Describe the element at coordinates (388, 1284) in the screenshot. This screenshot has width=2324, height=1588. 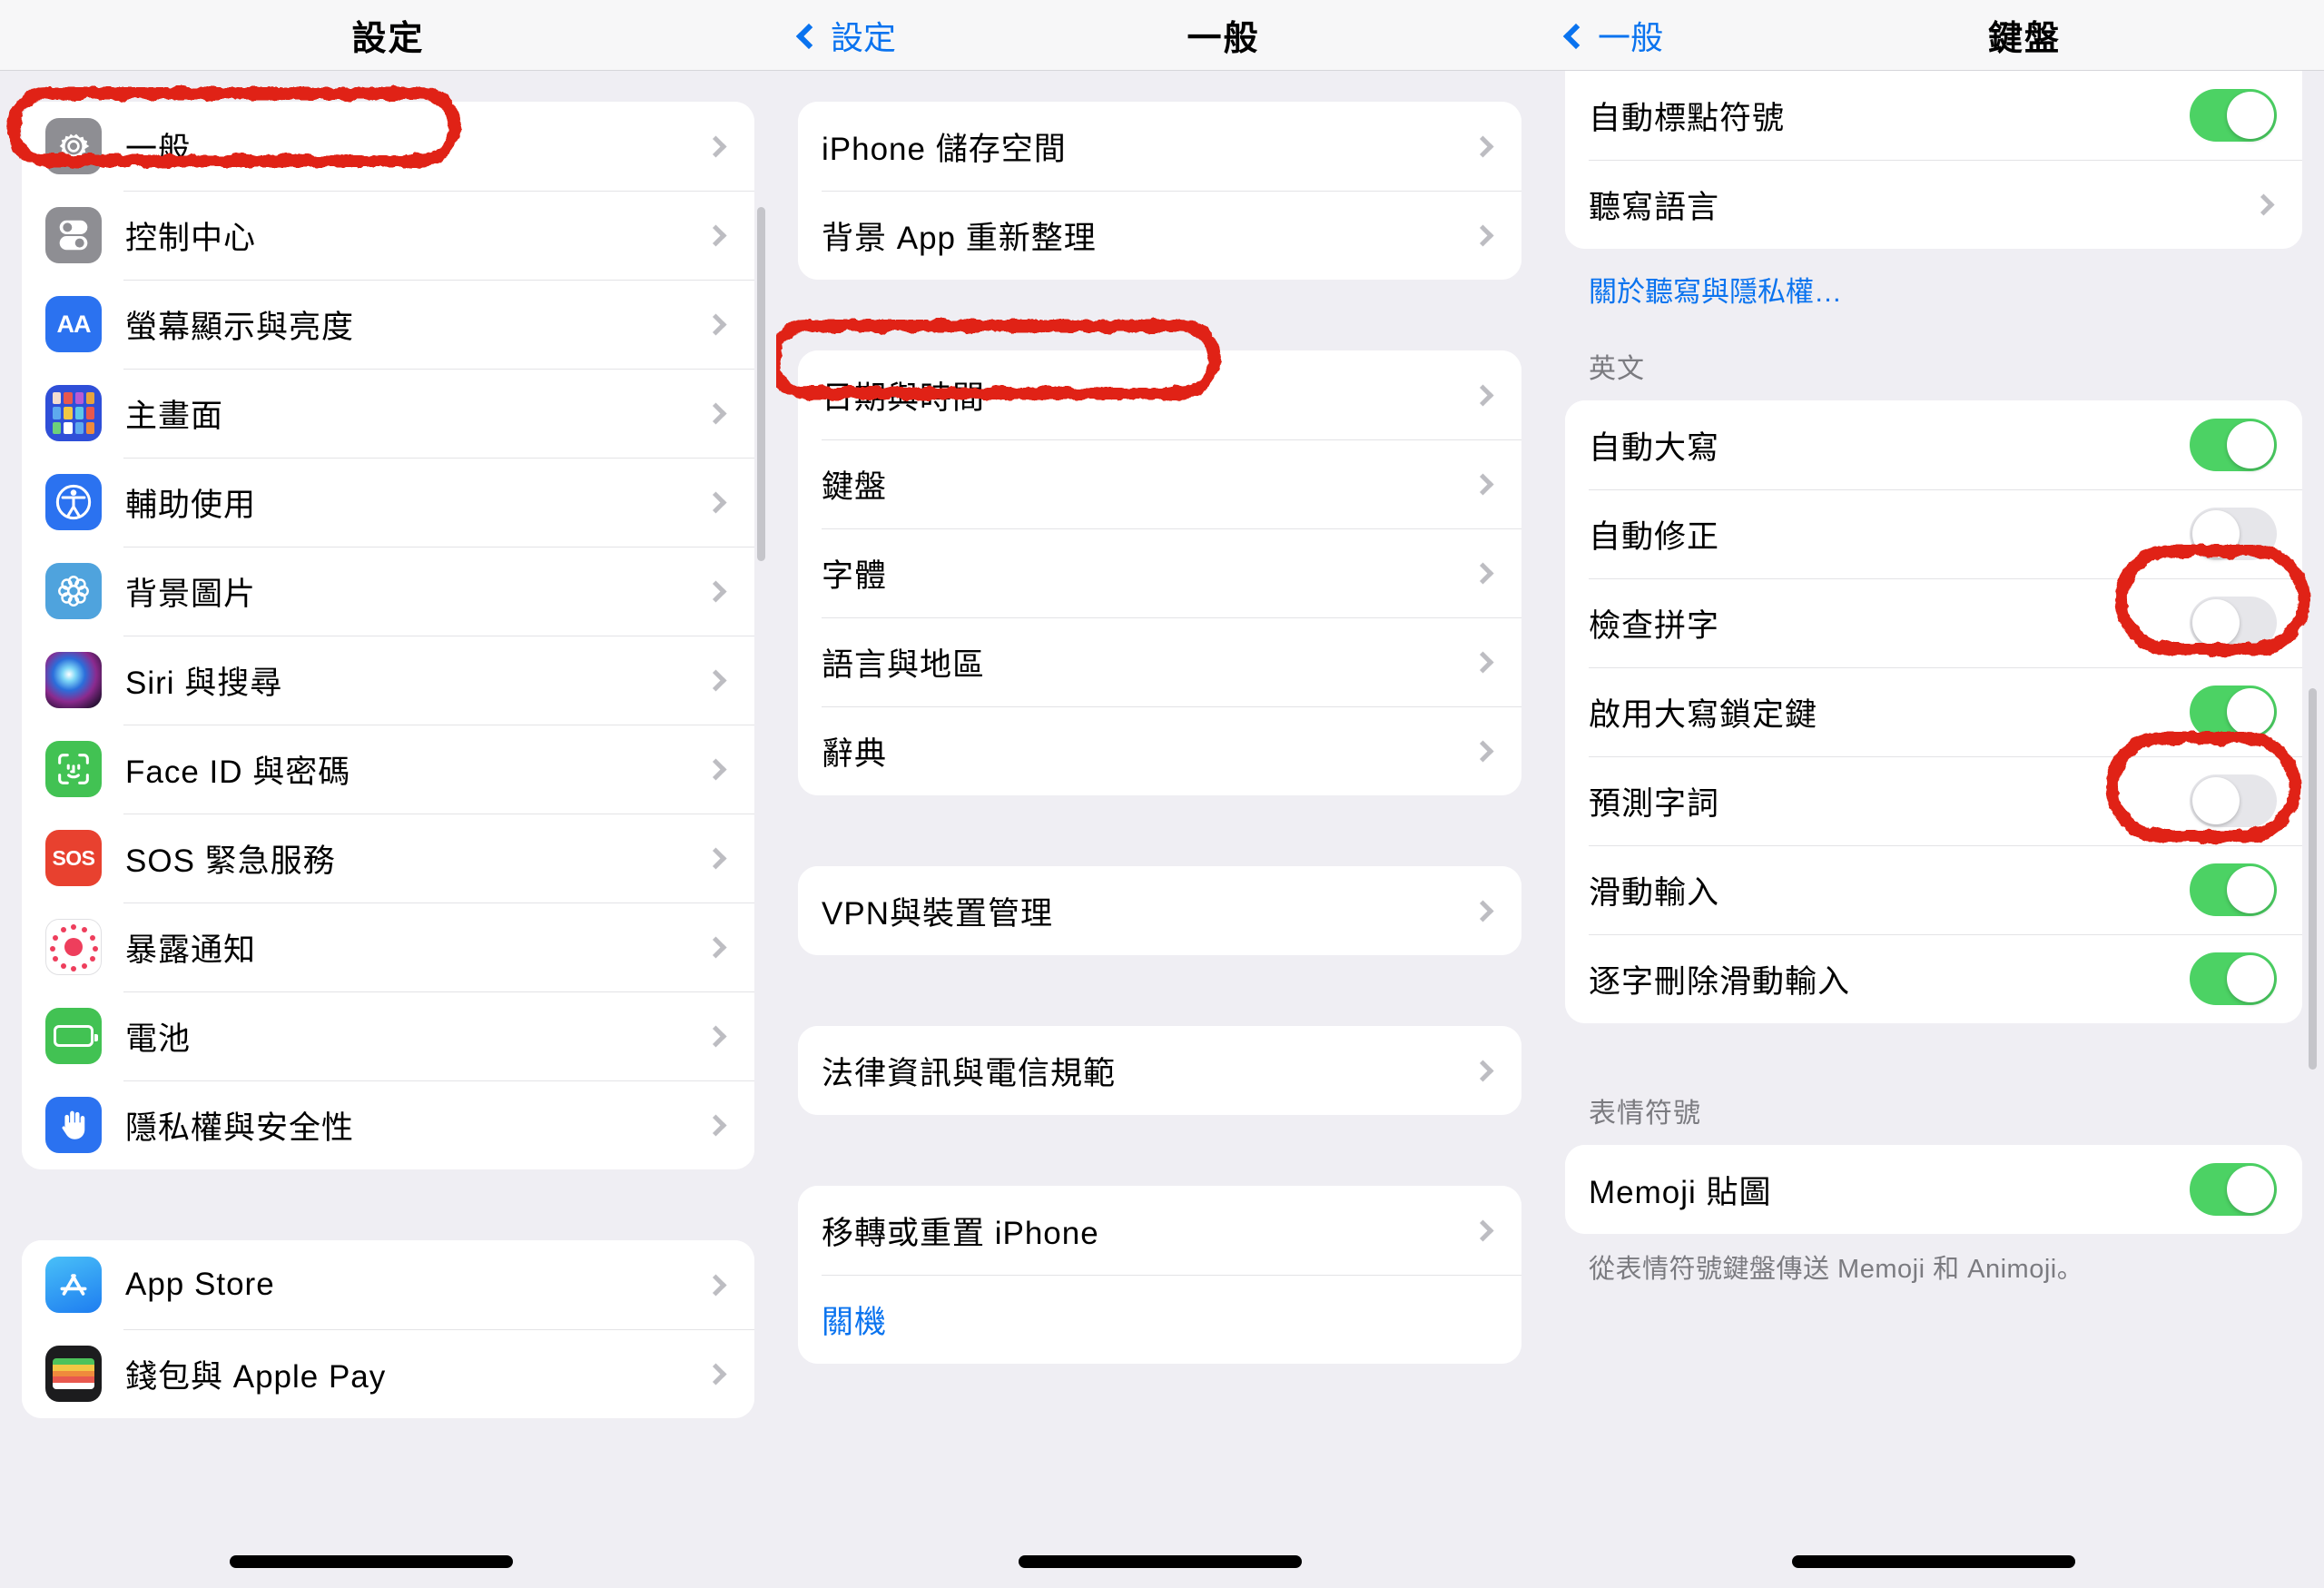
I see `sidebar-item-app-store: App Store` at that location.